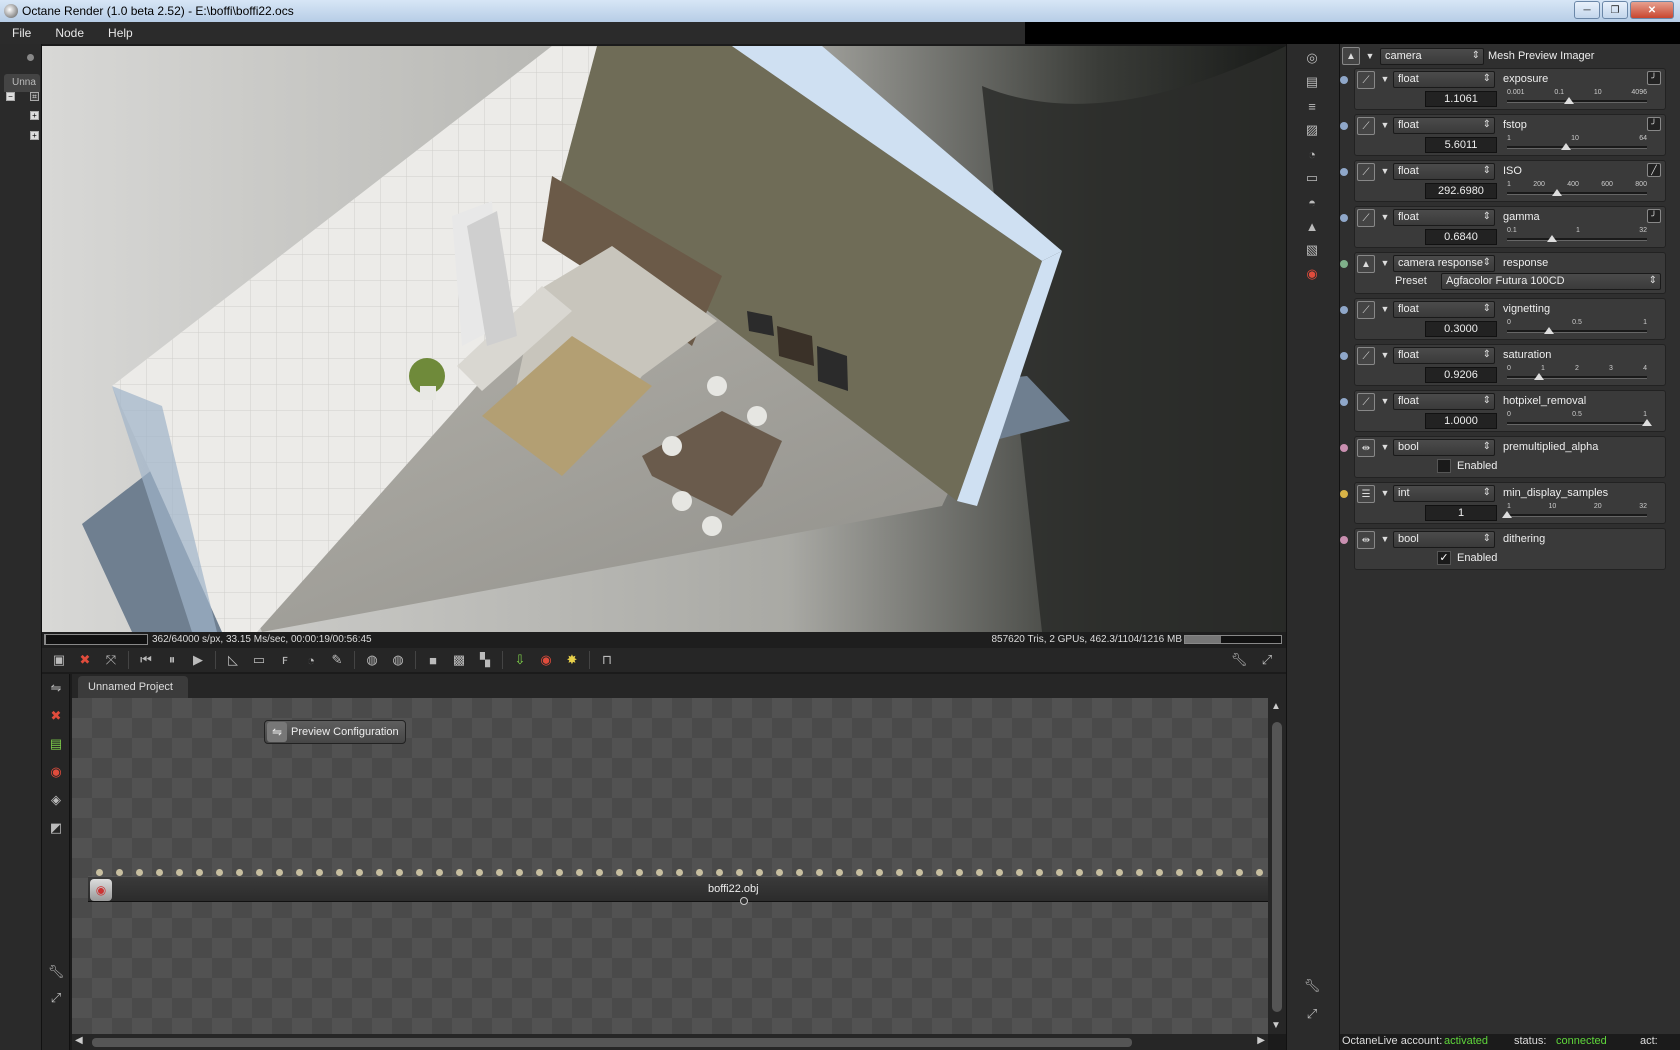 The height and width of the screenshot is (1050, 1680). What do you see at coordinates (1577, 145) in the screenshot?
I see `param-slider: 1 10 64` at bounding box center [1577, 145].